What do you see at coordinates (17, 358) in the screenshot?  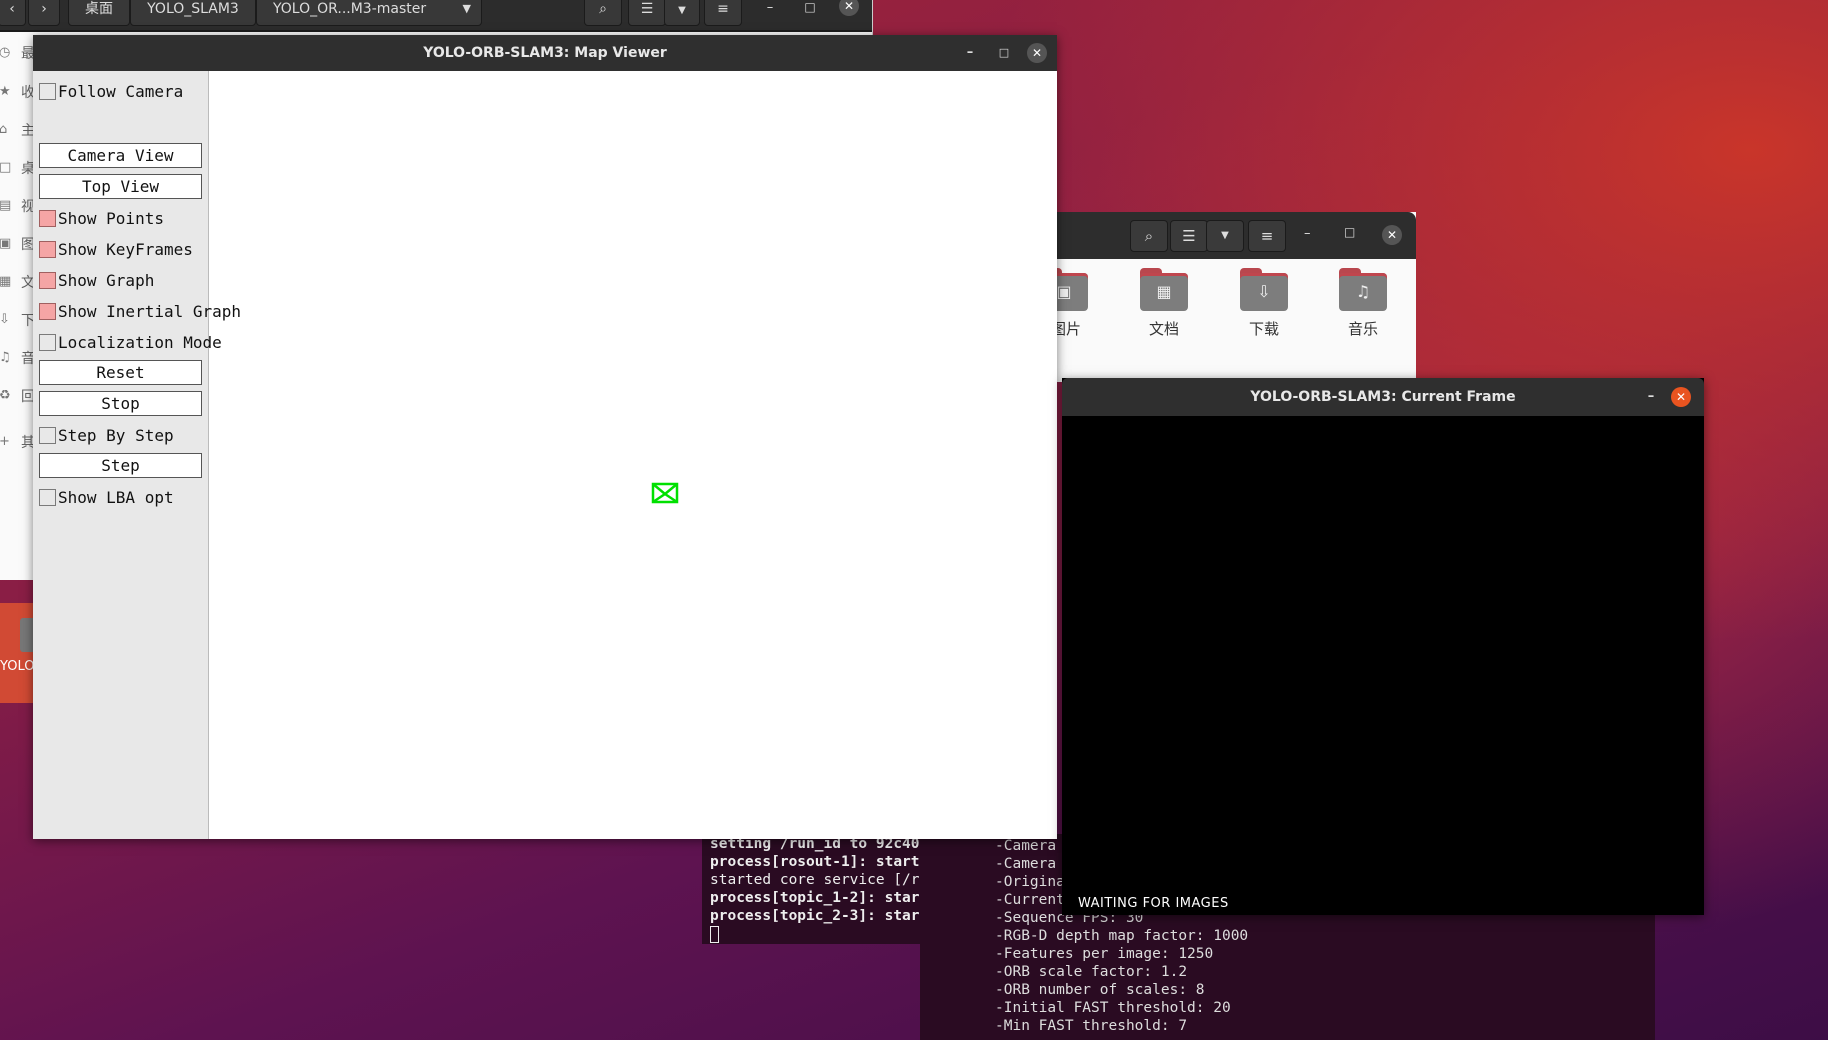 I see `sidebar-item-music: ♫ 音` at bounding box center [17, 358].